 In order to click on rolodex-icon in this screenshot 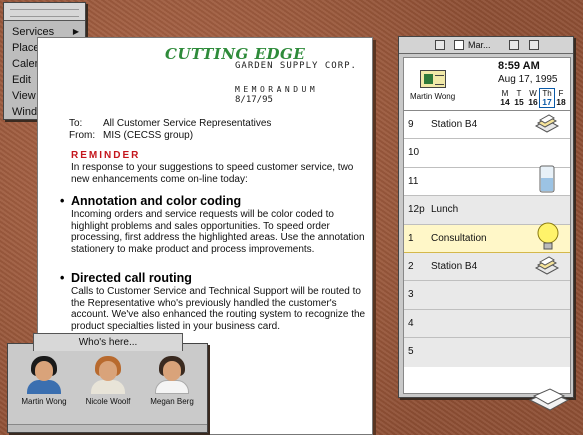, I will do `click(433, 79)`.